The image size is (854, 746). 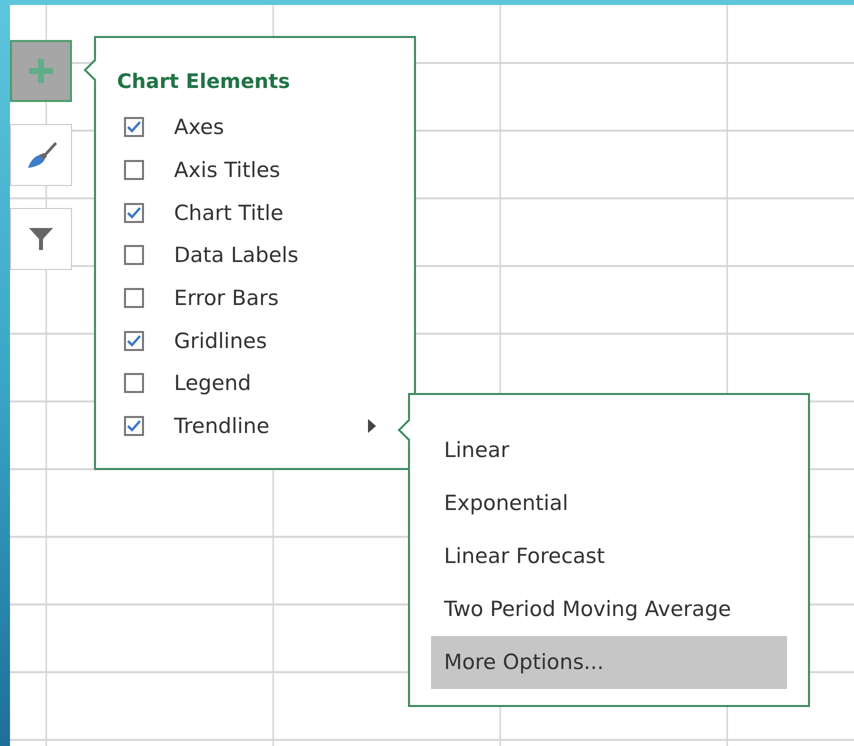 What do you see at coordinates (204, 81) in the screenshot?
I see `panel-title: Chart Elements` at bounding box center [204, 81].